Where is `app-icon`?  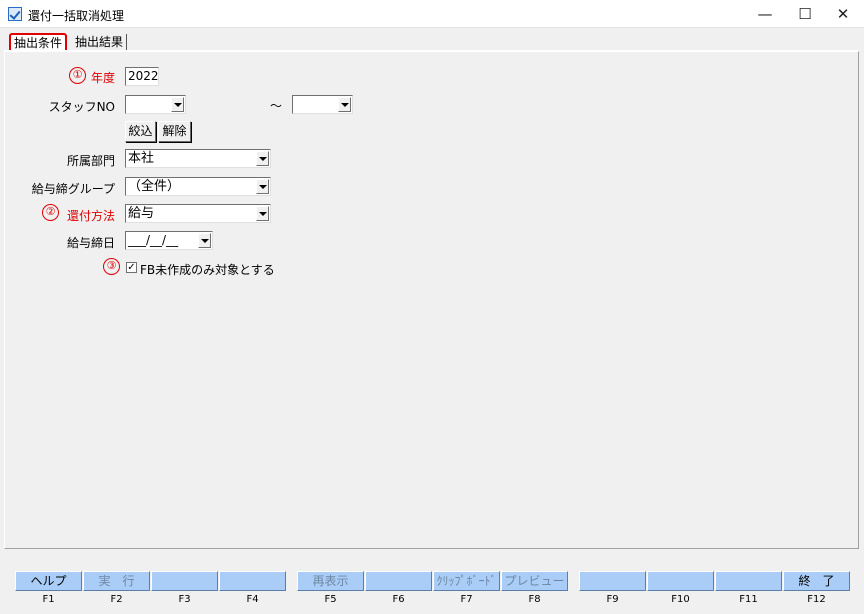 app-icon is located at coordinates (15, 14).